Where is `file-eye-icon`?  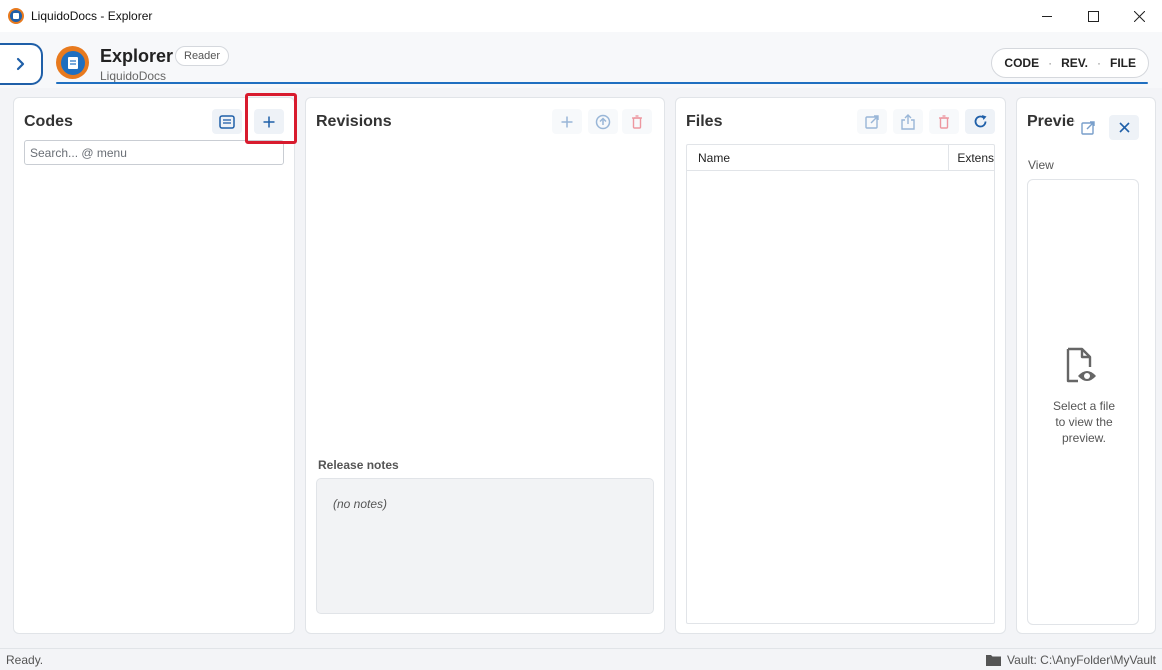 file-eye-icon is located at coordinates (1081, 365).